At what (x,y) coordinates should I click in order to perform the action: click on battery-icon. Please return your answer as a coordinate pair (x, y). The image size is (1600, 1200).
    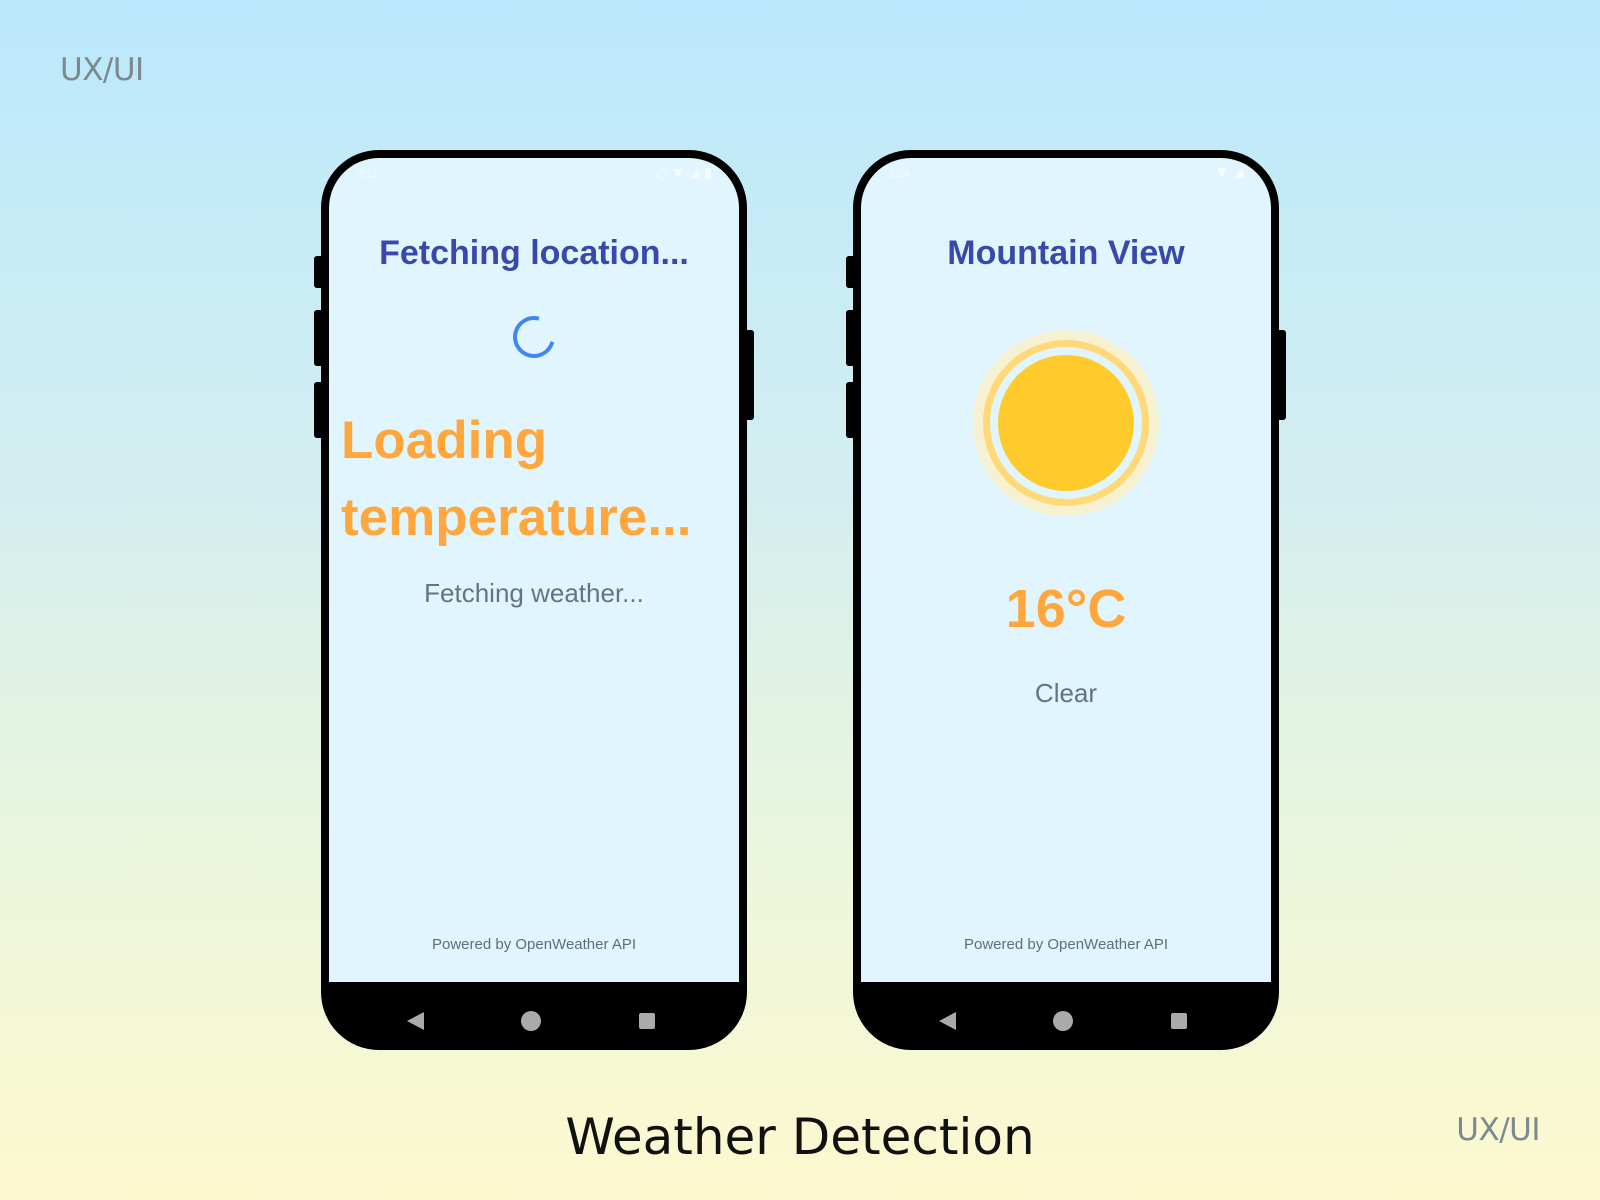
    Looking at the image, I should click on (708, 173).